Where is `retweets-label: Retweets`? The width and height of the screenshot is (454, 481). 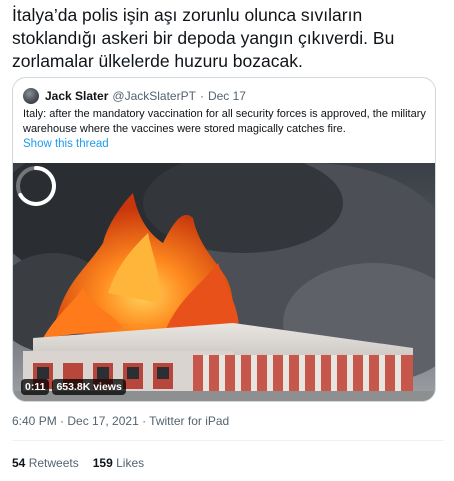
retweets-label: Retweets is located at coordinates (53, 463).